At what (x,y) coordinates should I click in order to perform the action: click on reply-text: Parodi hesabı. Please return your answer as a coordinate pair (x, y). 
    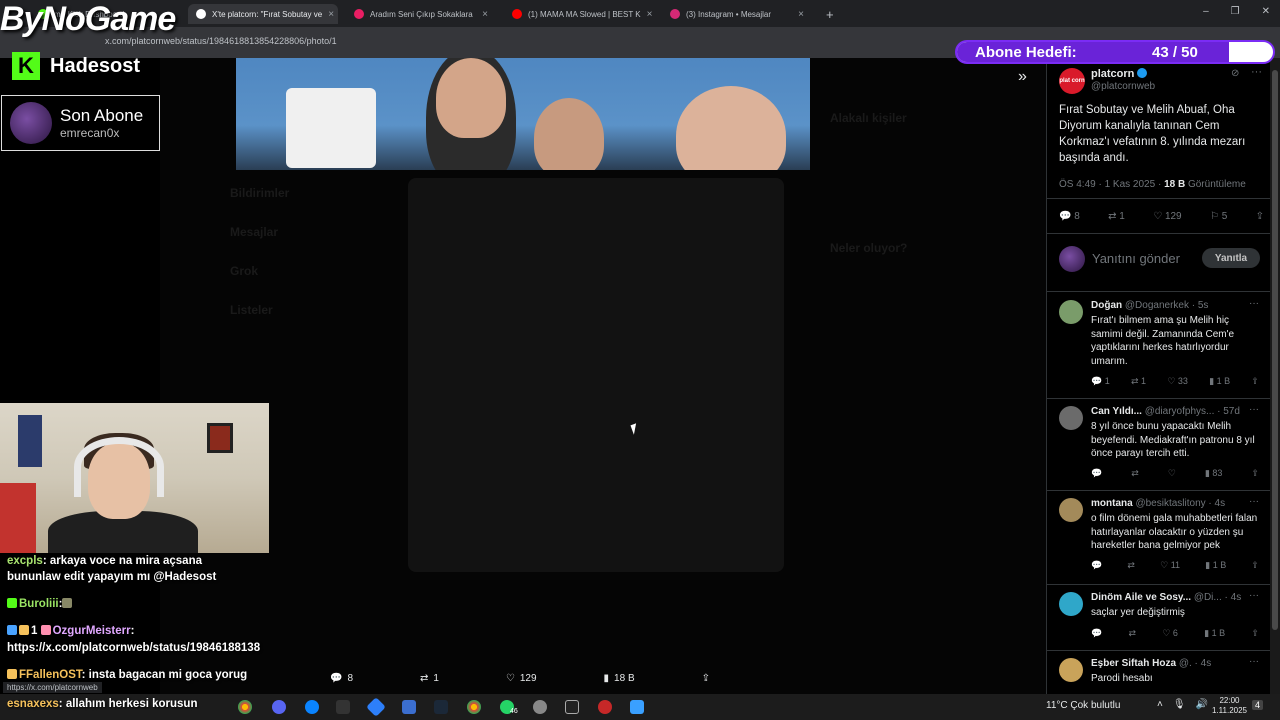
    Looking at the image, I should click on (1122, 678).